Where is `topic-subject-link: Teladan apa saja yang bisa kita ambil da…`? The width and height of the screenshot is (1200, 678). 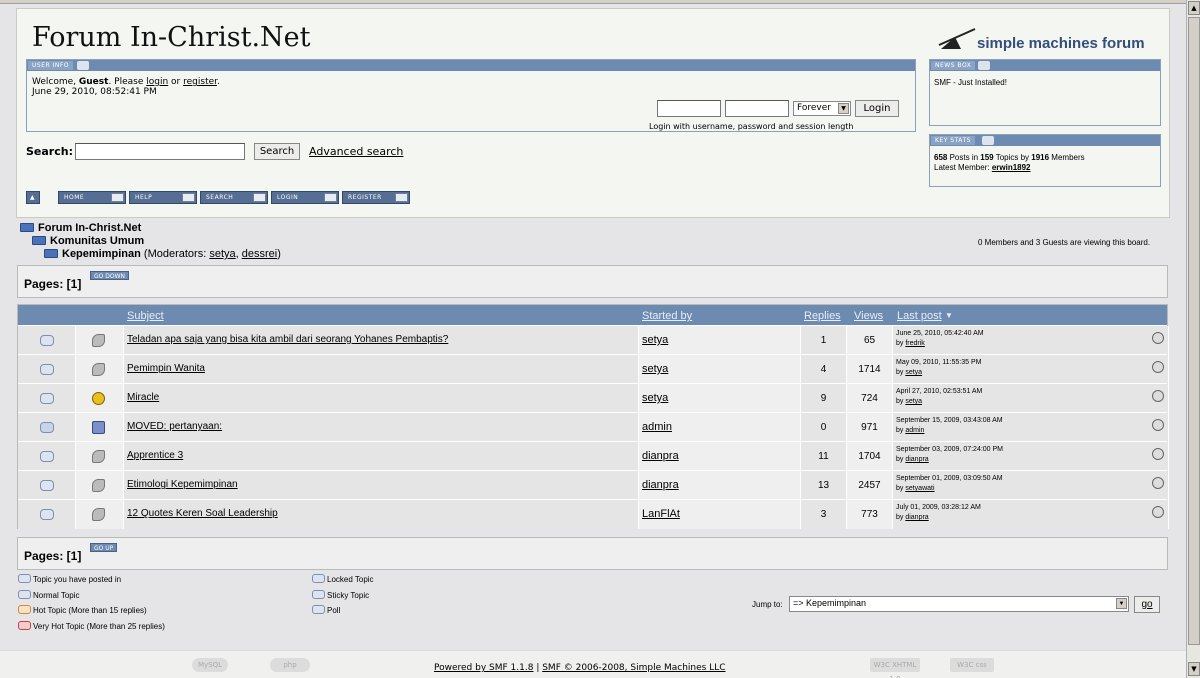
topic-subject-link: Teladan apa saja yang bisa kita ambil da… is located at coordinates (287, 339).